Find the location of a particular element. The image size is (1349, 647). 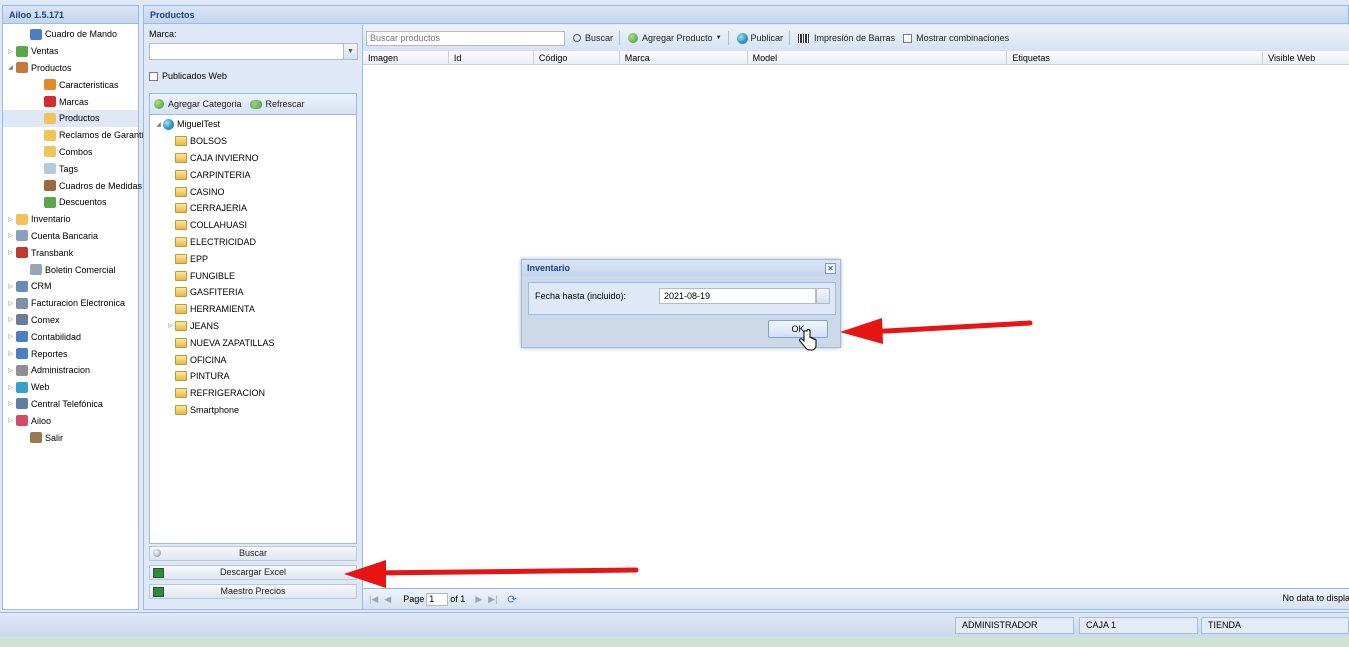

category-item: CARPINTERIA is located at coordinates (253, 174).